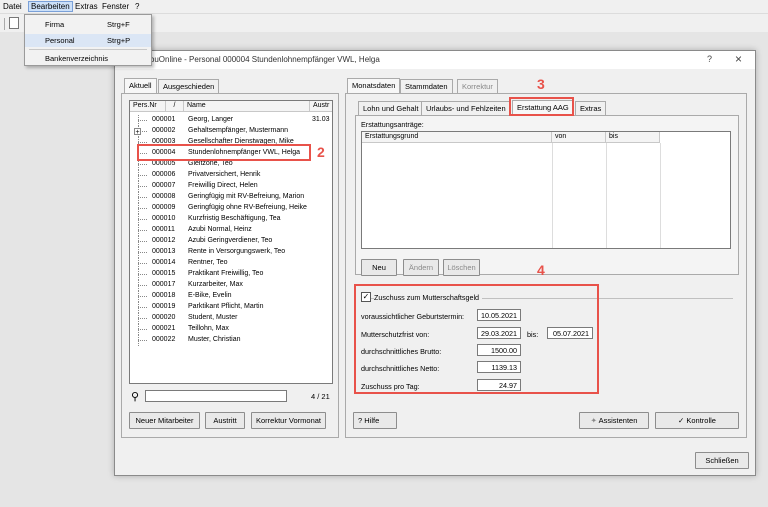 This screenshot has height=507, width=768. What do you see at coordinates (231, 340) in the screenshot?
I see `table-row: 000022 Muster, Christian` at bounding box center [231, 340].